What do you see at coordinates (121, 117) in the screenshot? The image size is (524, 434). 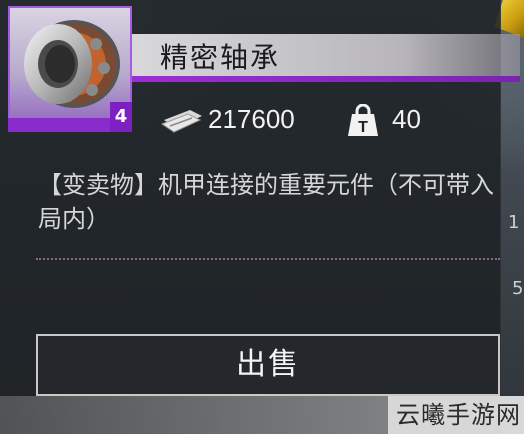 I see `item-level-badge: 4` at bounding box center [121, 117].